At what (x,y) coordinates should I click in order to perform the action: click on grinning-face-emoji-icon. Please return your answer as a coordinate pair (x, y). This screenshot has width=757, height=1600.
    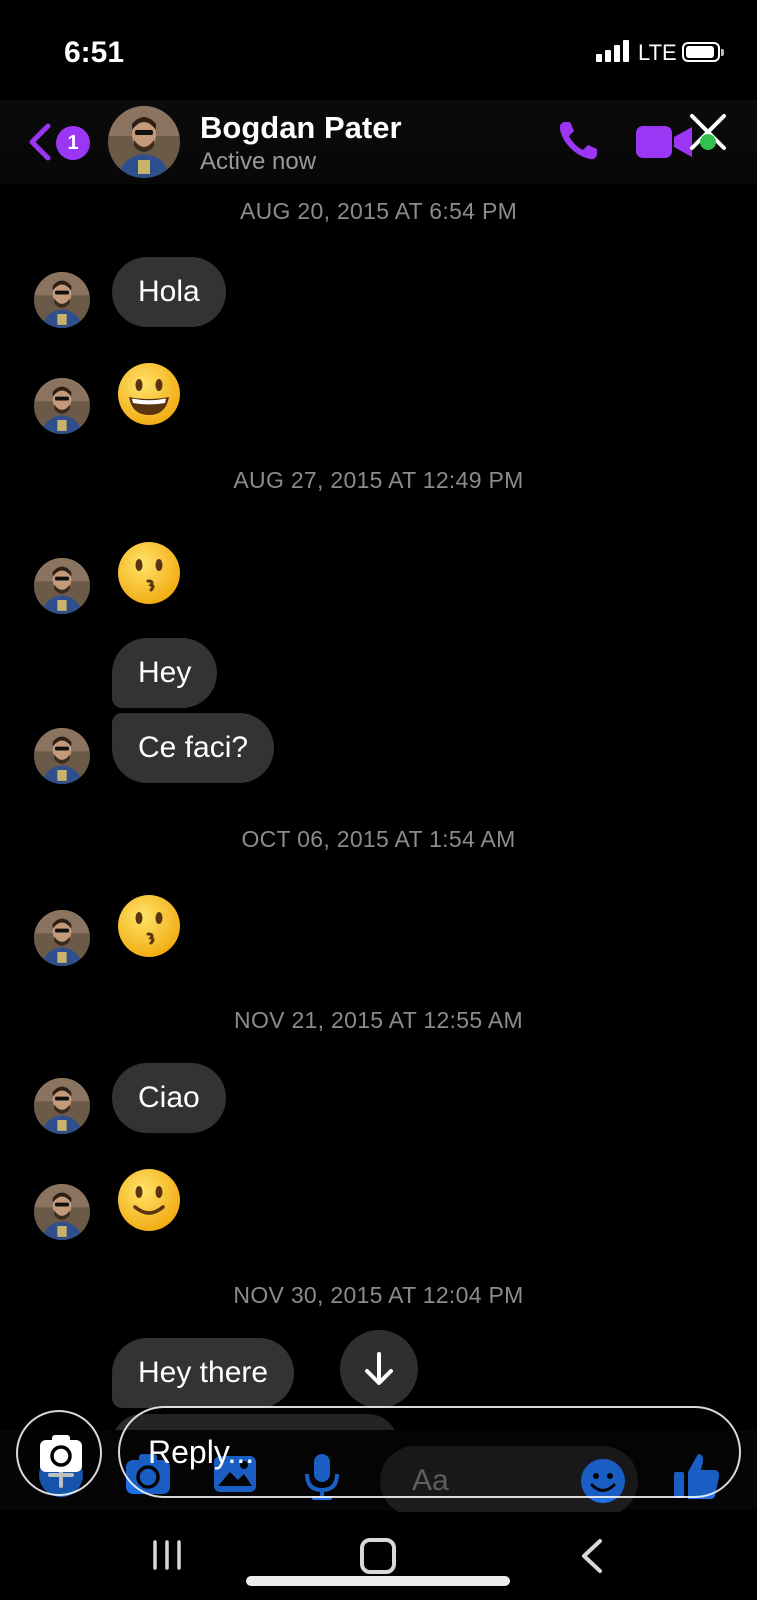
    Looking at the image, I should click on (149, 394).